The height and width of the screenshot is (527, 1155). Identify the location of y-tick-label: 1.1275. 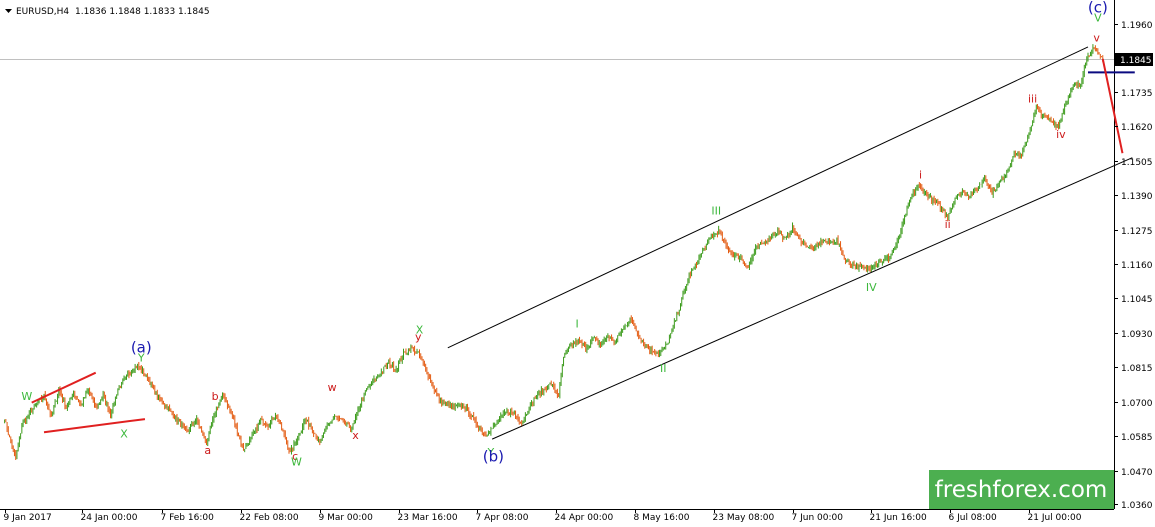
(1137, 232).